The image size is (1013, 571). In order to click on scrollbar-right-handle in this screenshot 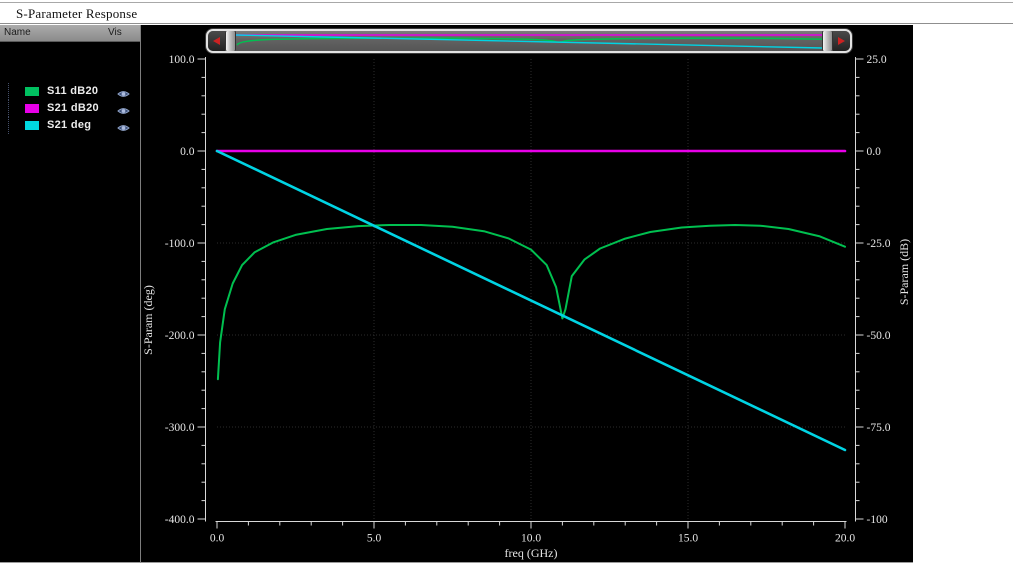, I will do `click(827, 41)`.